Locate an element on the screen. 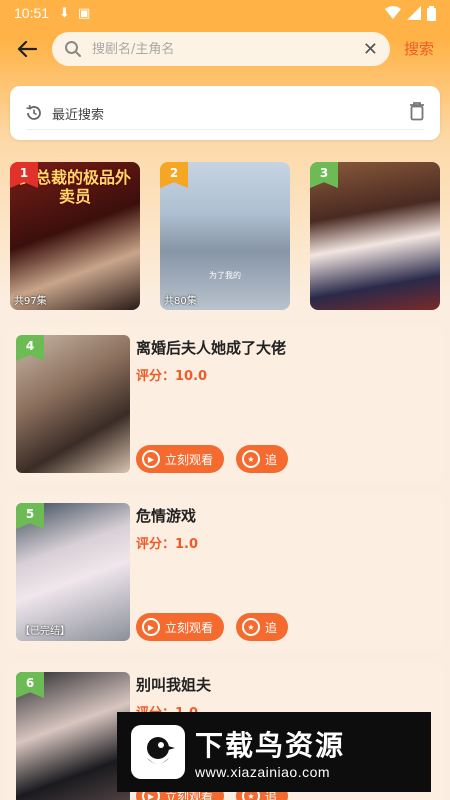  clear-history-button is located at coordinates (417, 113).